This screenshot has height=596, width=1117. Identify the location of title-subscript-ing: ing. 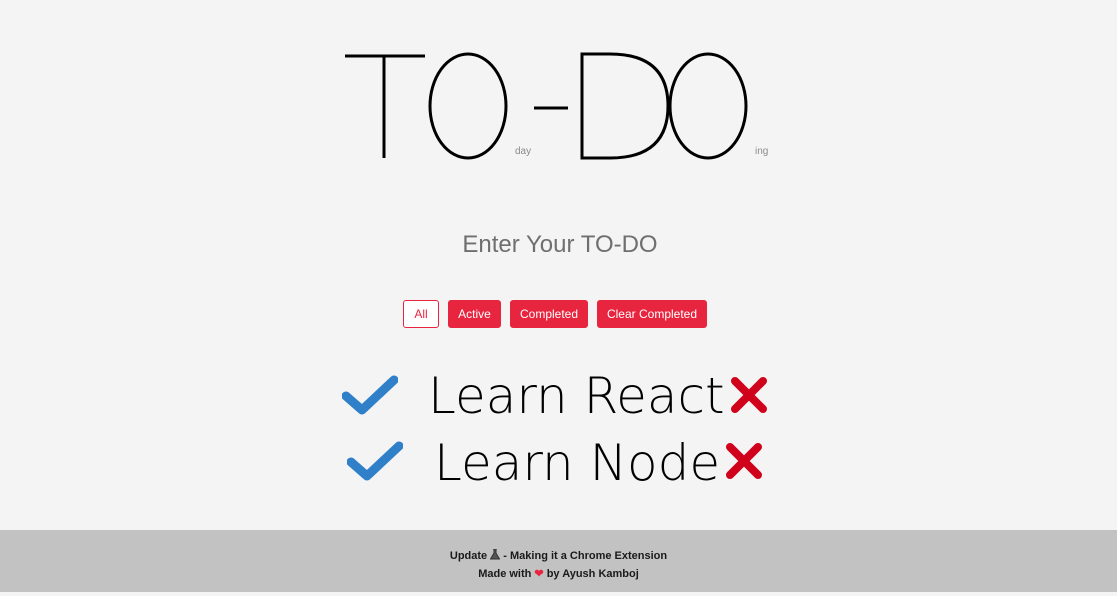
(762, 151).